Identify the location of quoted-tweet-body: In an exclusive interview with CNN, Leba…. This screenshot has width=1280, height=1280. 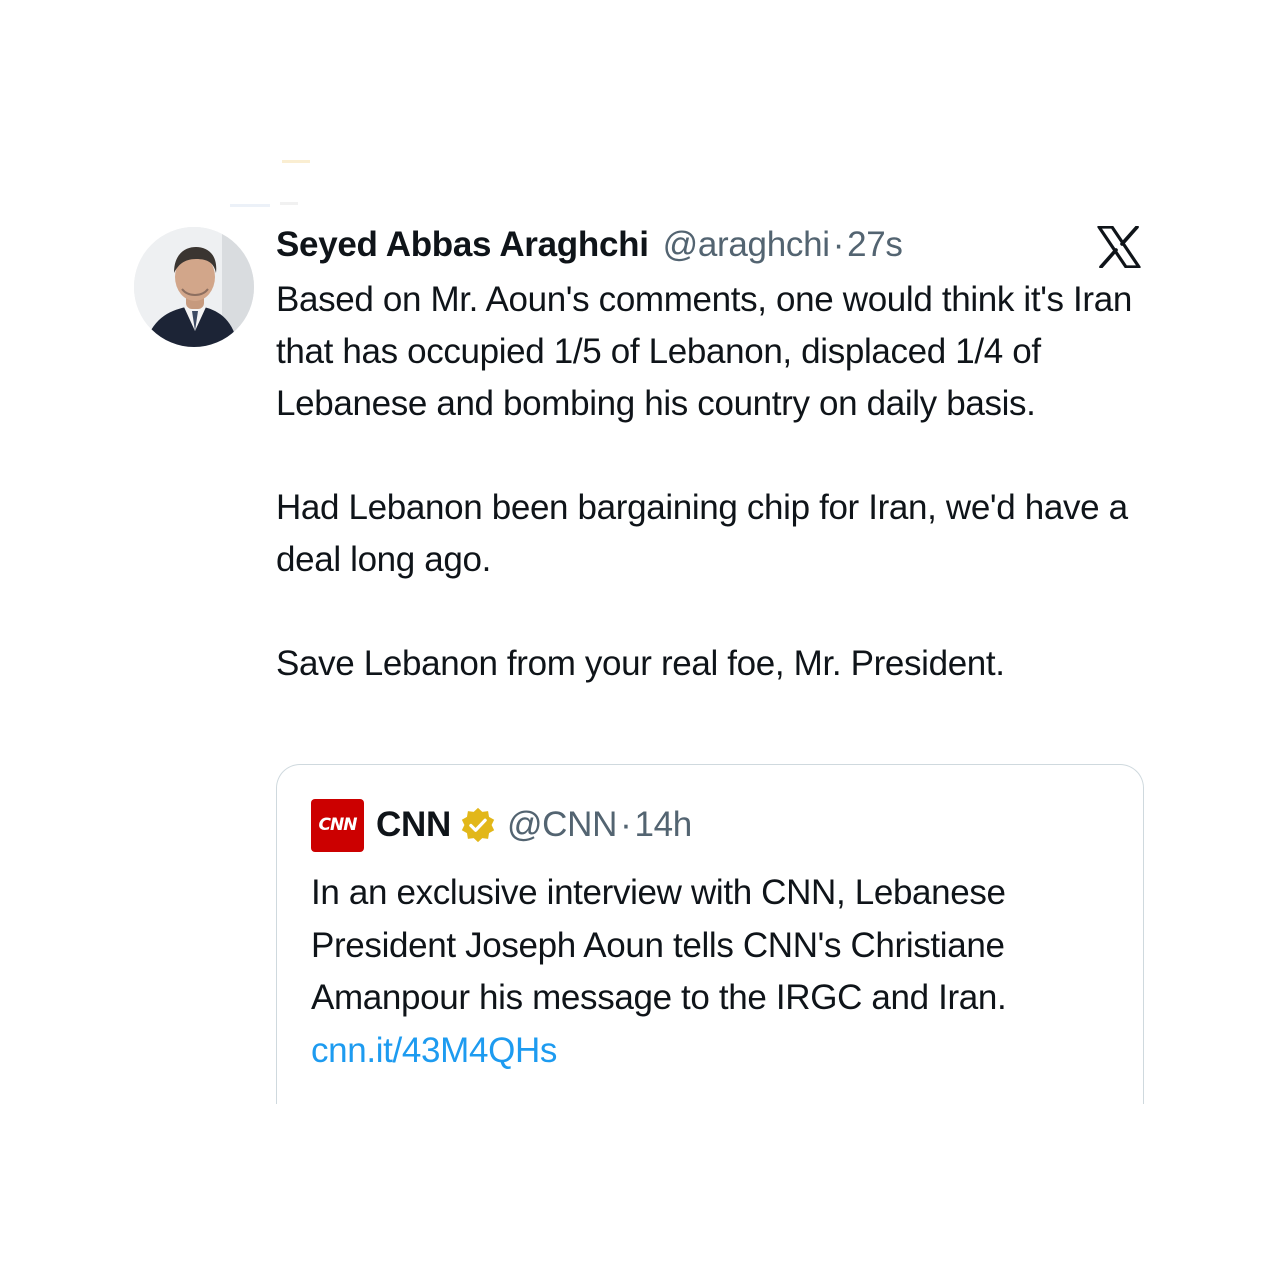
(721, 972).